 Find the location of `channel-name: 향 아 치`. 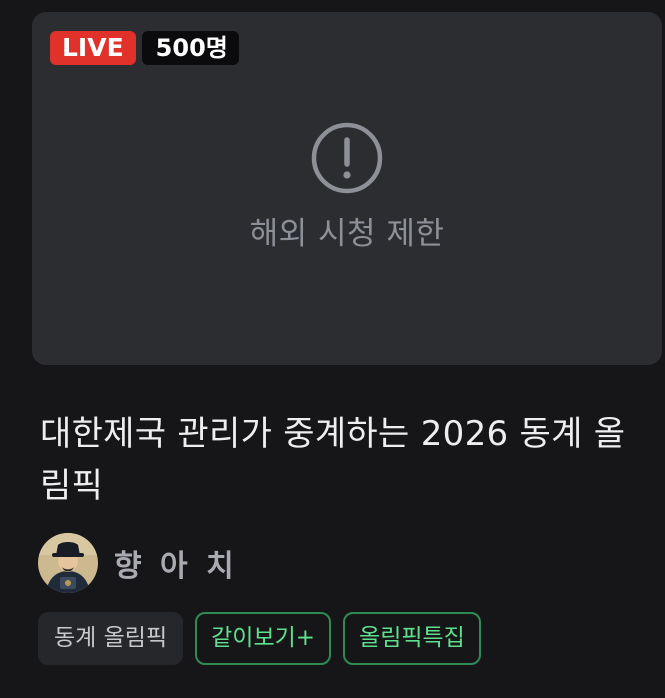

channel-name: 향 아 치 is located at coordinates (176, 563).